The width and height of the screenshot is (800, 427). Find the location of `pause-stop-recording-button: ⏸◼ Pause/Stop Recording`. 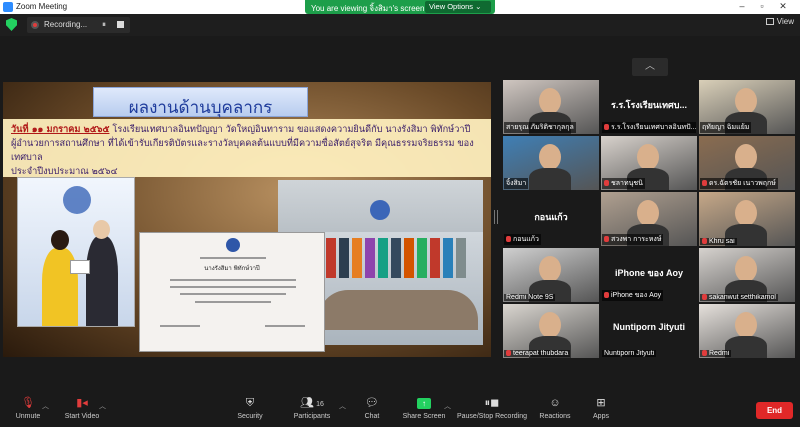

pause-stop-recording-button: ⏸◼ Pause/Stop Recording is located at coordinates (492, 408).